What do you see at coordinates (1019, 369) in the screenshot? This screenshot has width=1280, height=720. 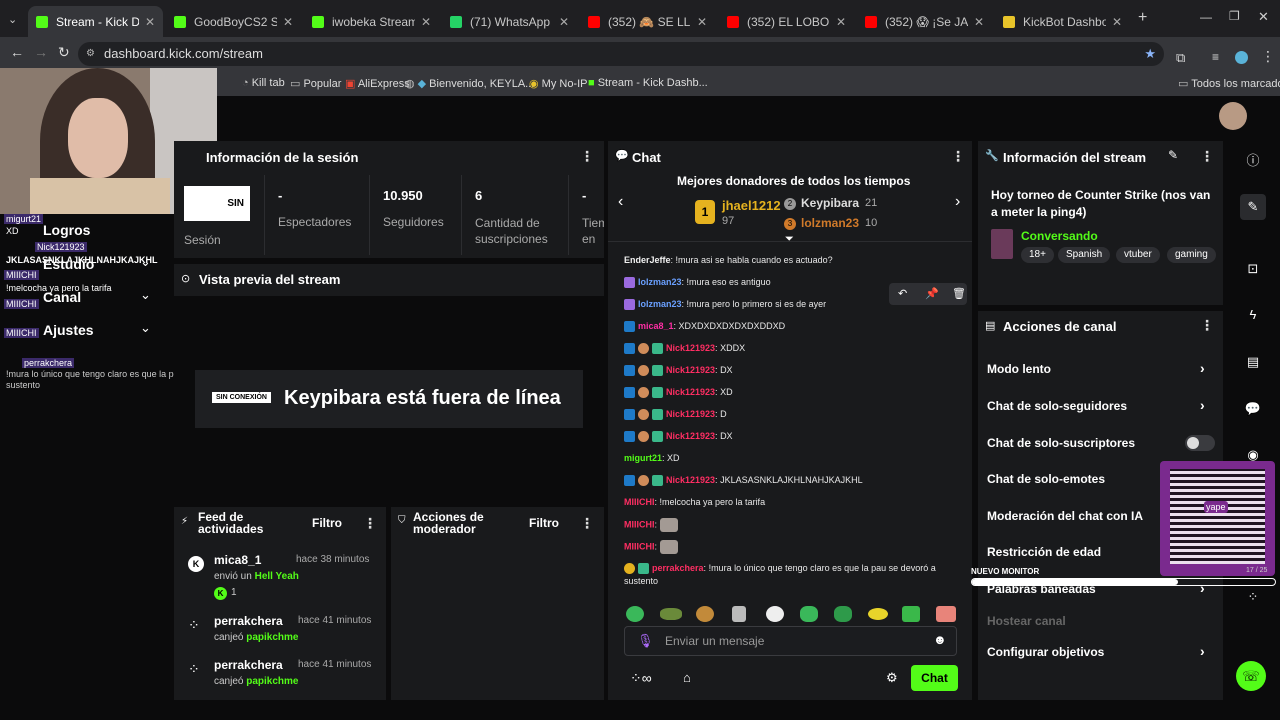 I see `action-slow-mode: Modo lento` at bounding box center [1019, 369].